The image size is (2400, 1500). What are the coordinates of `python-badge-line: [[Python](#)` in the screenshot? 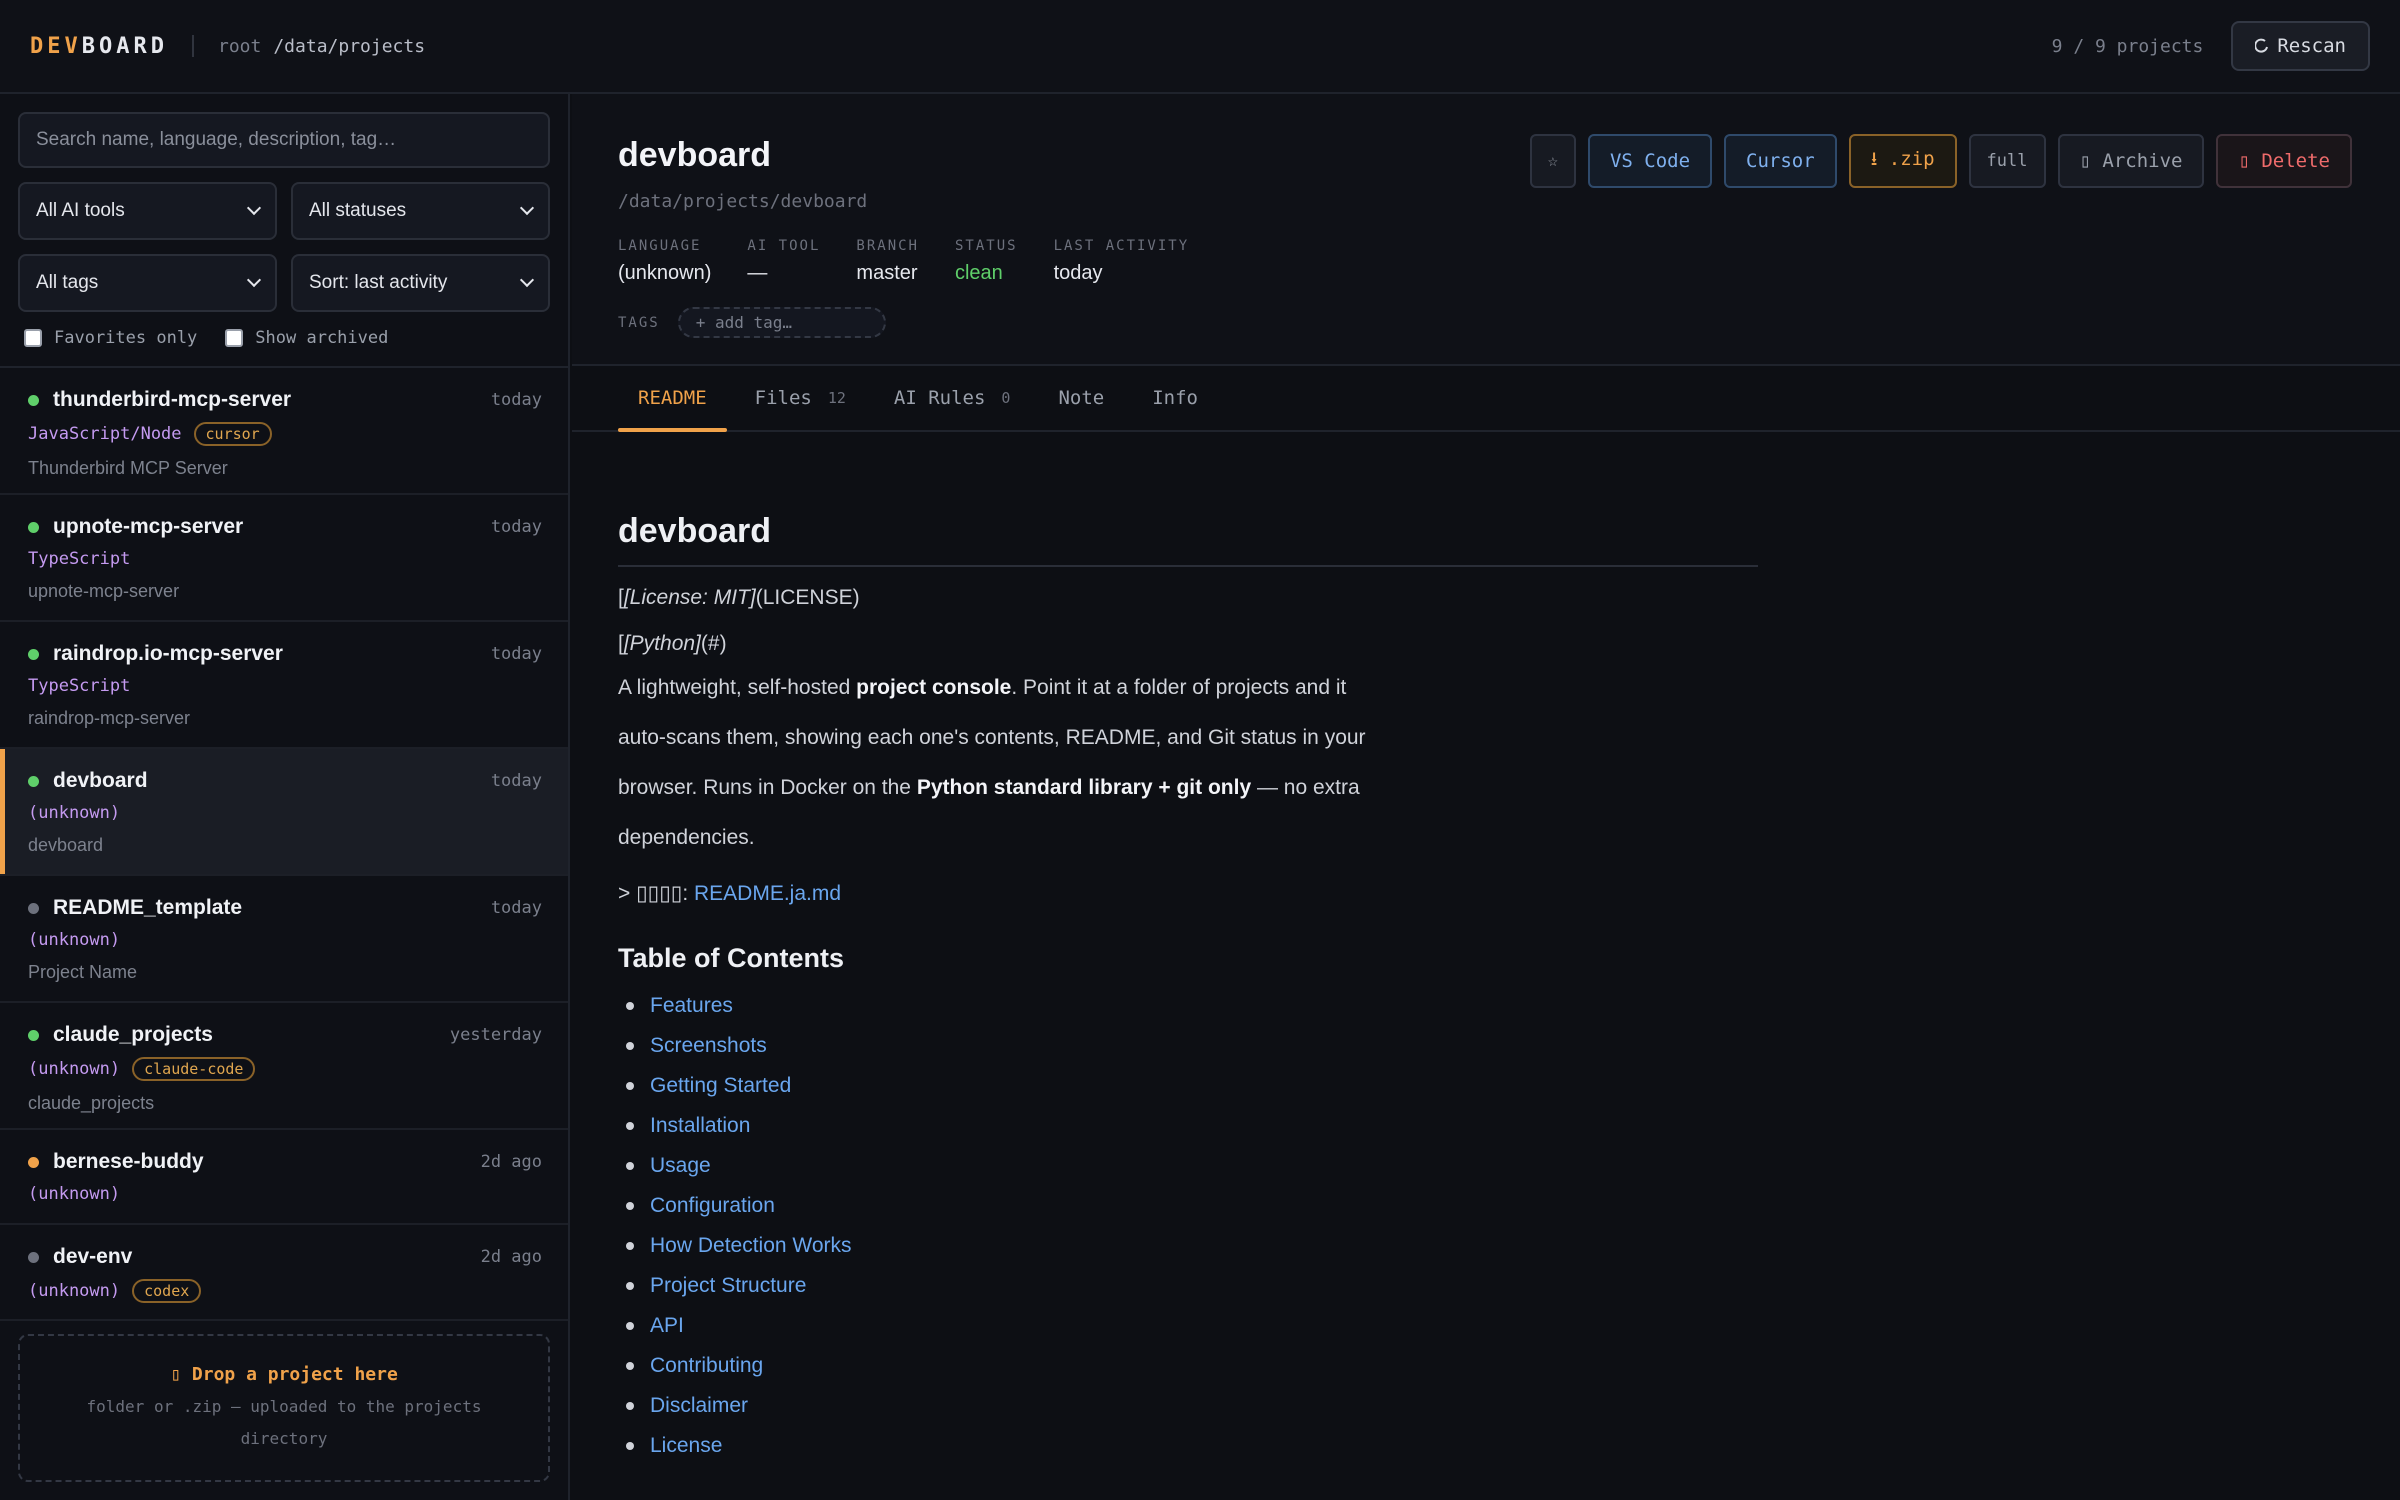 It's located at (672, 643).